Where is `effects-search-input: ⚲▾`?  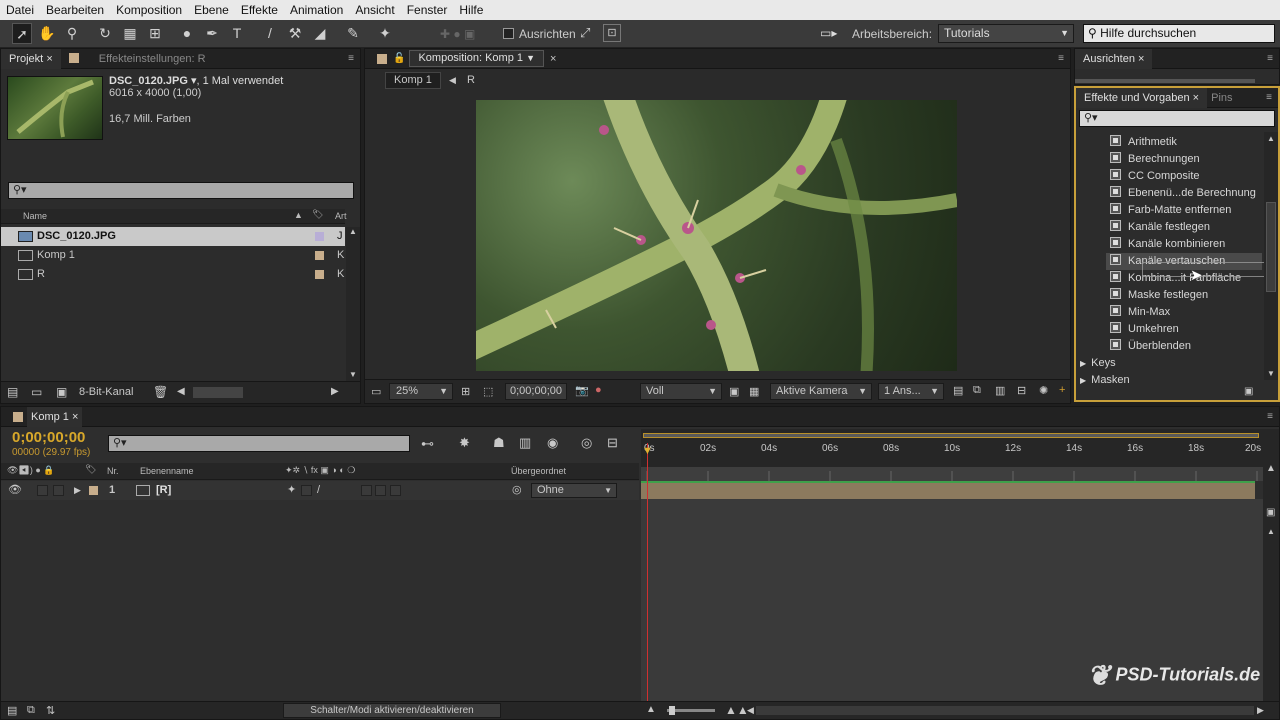
effects-search-input: ⚲▾ is located at coordinates (1177, 118).